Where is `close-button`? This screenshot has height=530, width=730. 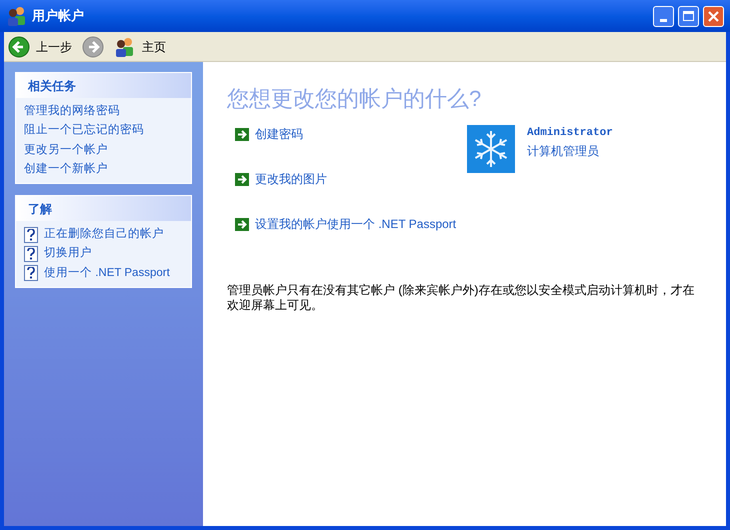 close-button is located at coordinates (713, 16).